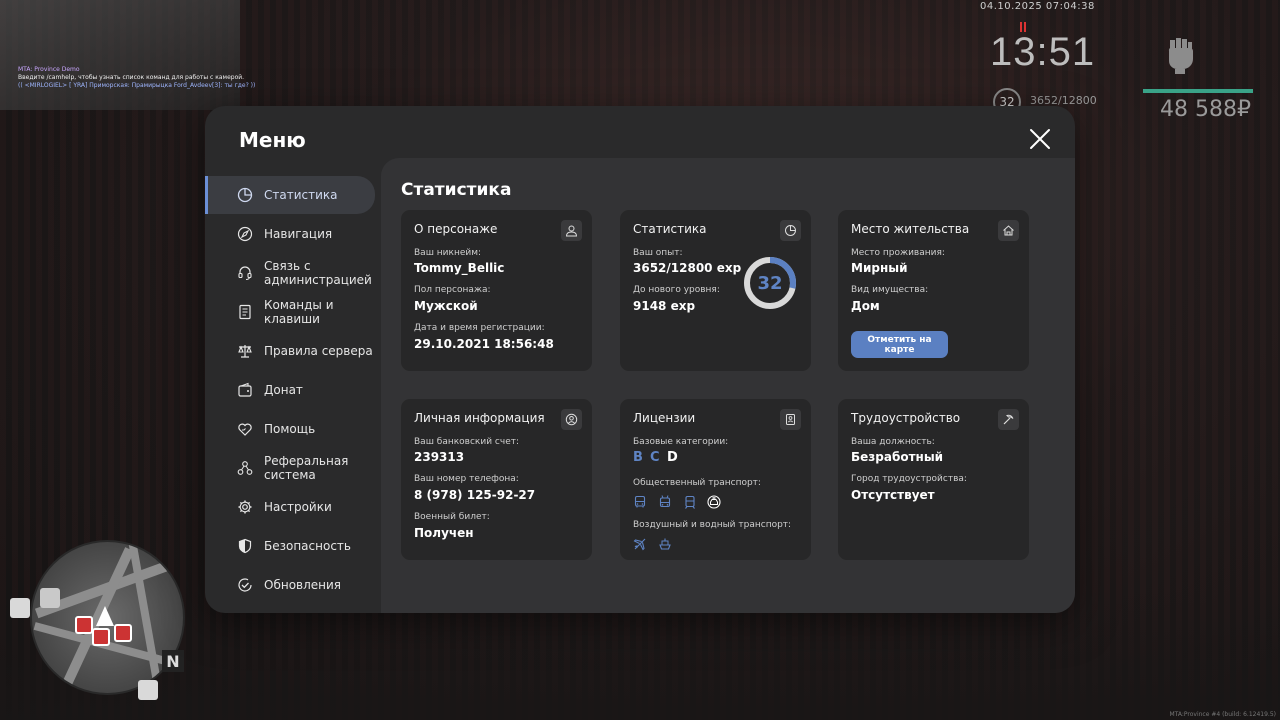 This screenshot has height=720, width=1280. What do you see at coordinates (245, 312) in the screenshot?
I see `document-icon` at bounding box center [245, 312].